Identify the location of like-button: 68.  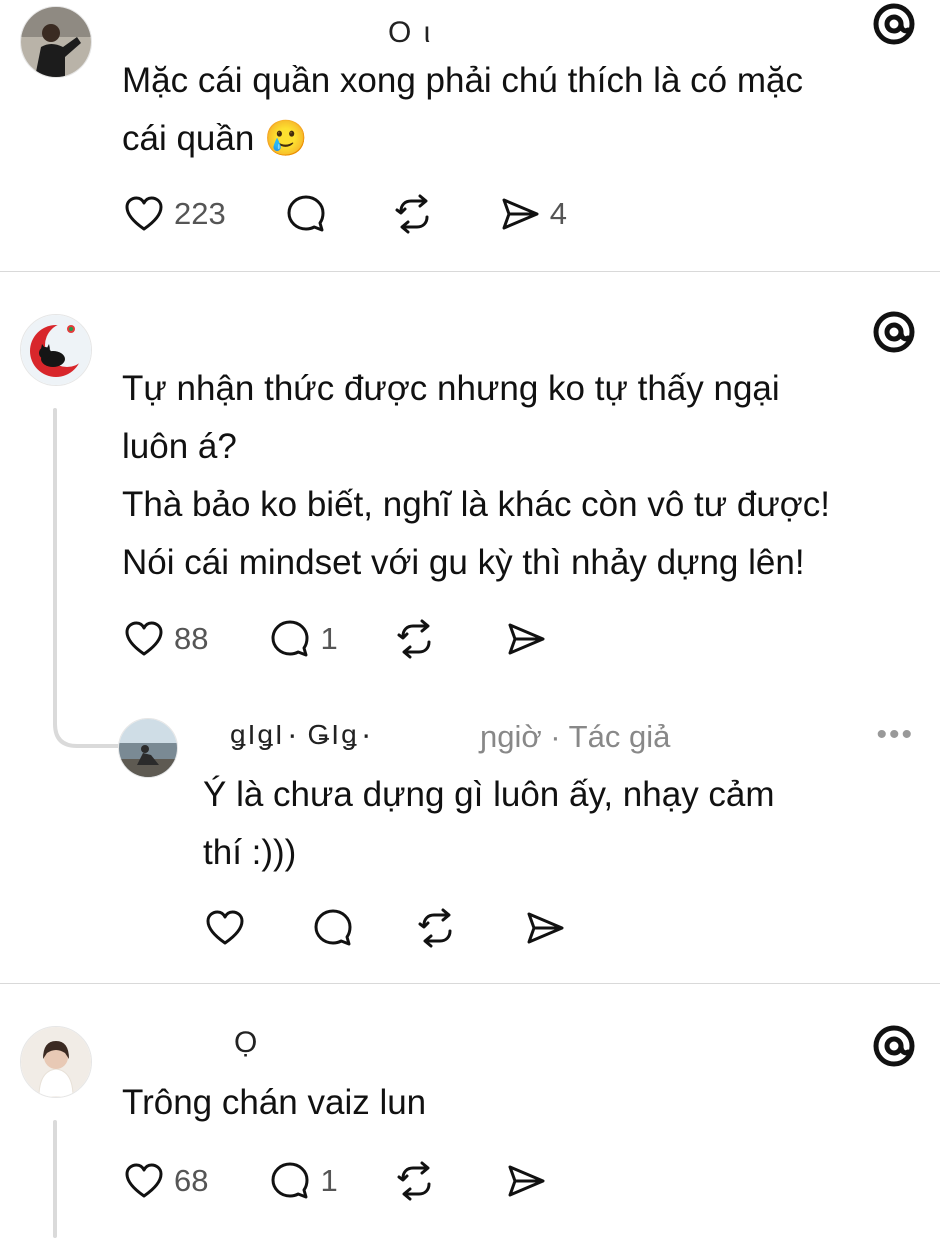
(165, 1181).